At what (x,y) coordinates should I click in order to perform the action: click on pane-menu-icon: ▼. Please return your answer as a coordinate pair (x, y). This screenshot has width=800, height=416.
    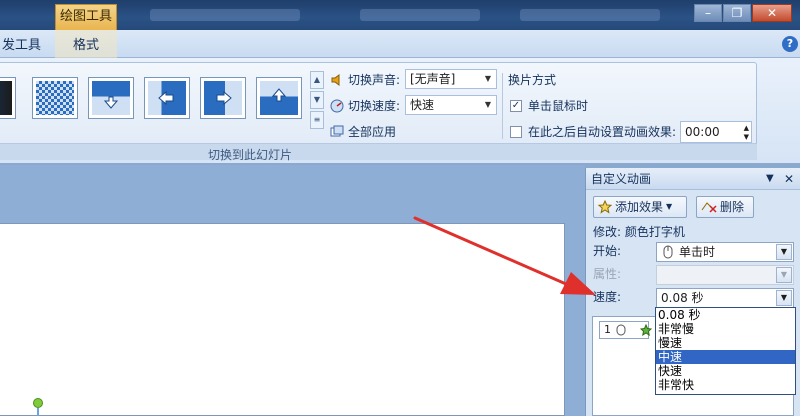
    Looking at the image, I should click on (770, 179).